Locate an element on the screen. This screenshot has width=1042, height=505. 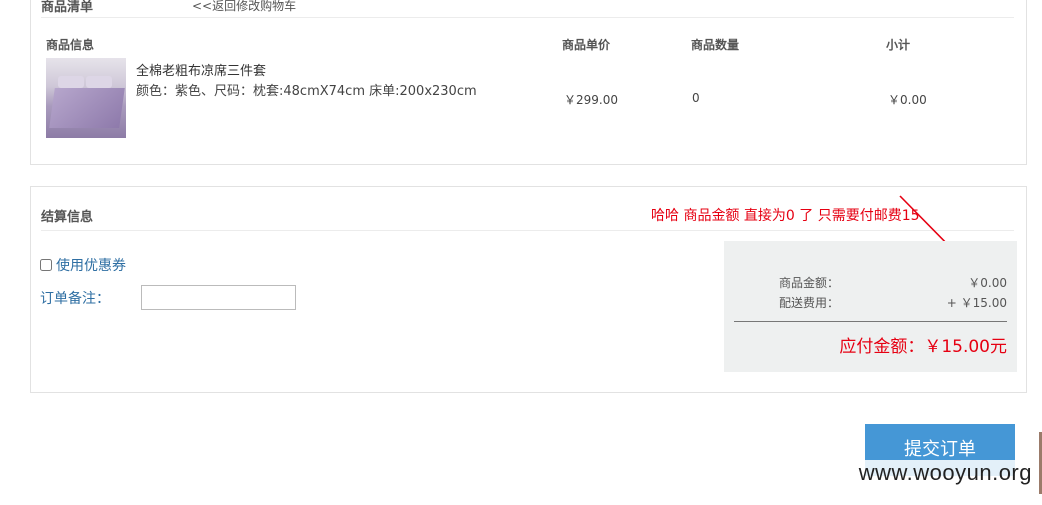
product-quantity: 0 is located at coordinates (696, 98).